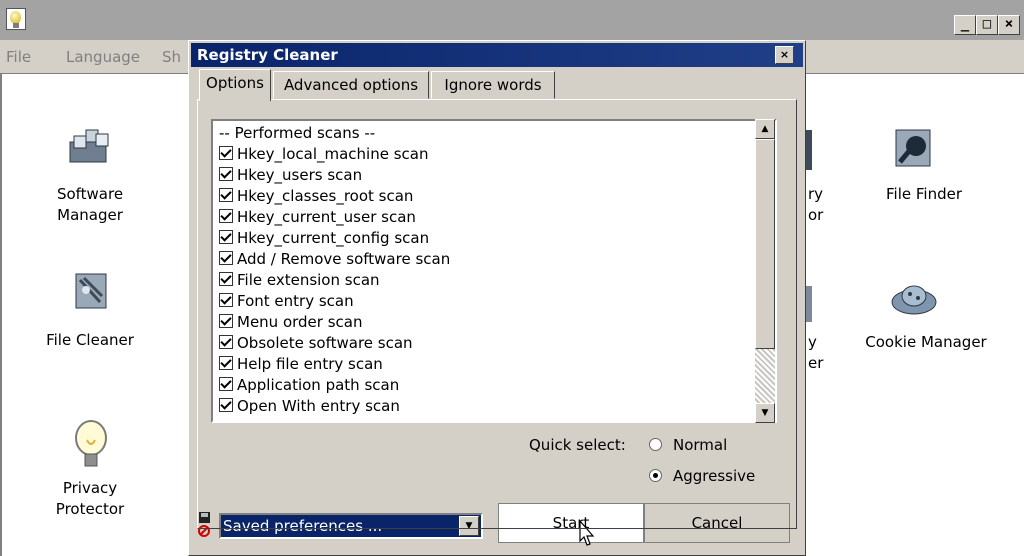 The width and height of the screenshot is (1024, 556). What do you see at coordinates (926, 326) in the screenshot?
I see `app-tile-cookie-manager: Cookie Manager` at bounding box center [926, 326].